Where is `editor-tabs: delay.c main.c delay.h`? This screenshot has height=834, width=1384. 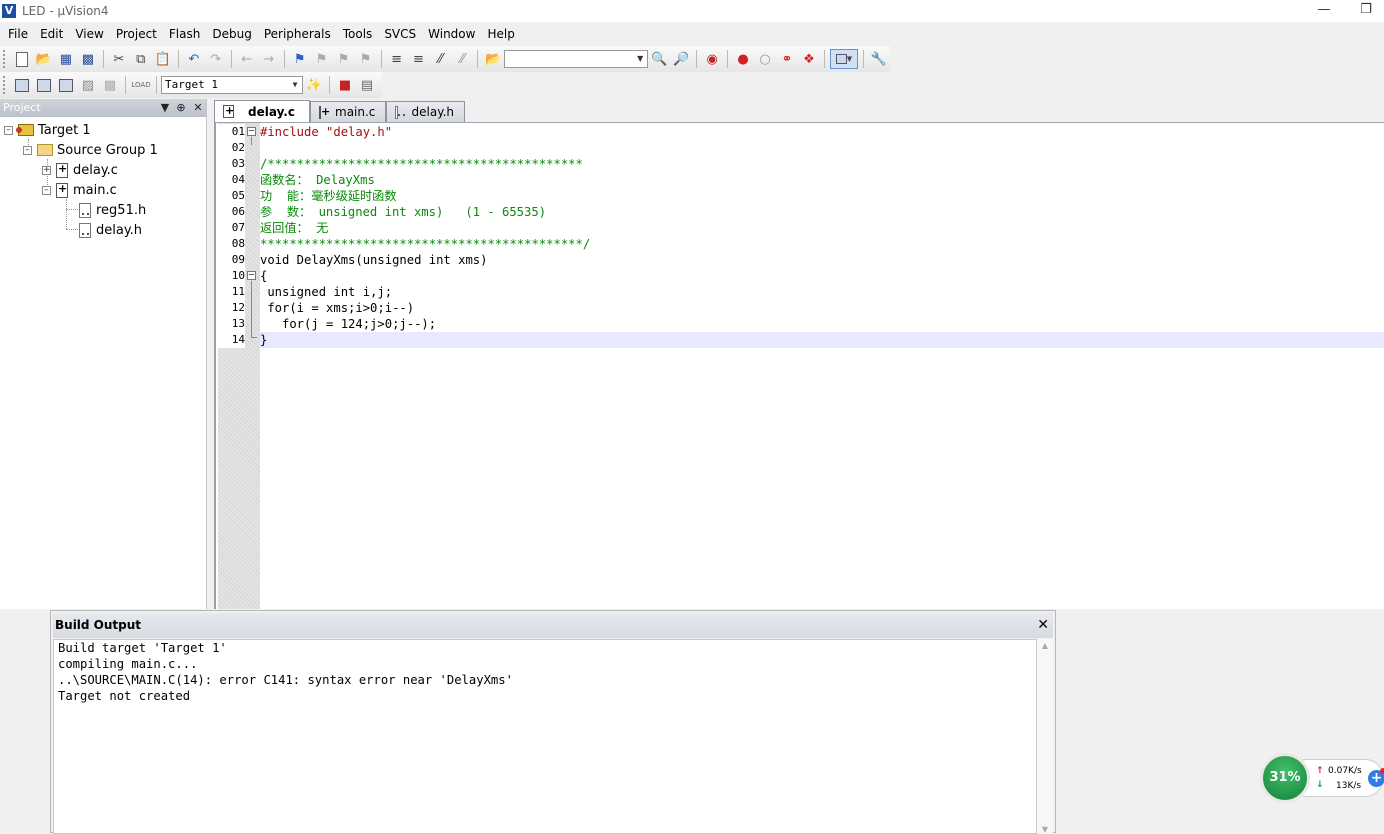
editor-tabs: delay.c main.c delay.h is located at coordinates (799, 111).